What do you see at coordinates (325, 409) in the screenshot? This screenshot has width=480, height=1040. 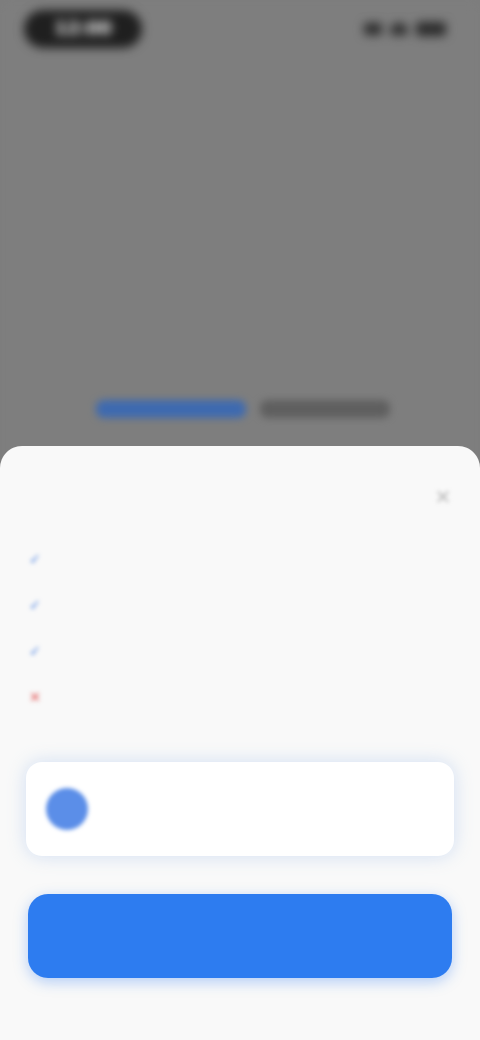 I see `background-link-secondary` at bounding box center [325, 409].